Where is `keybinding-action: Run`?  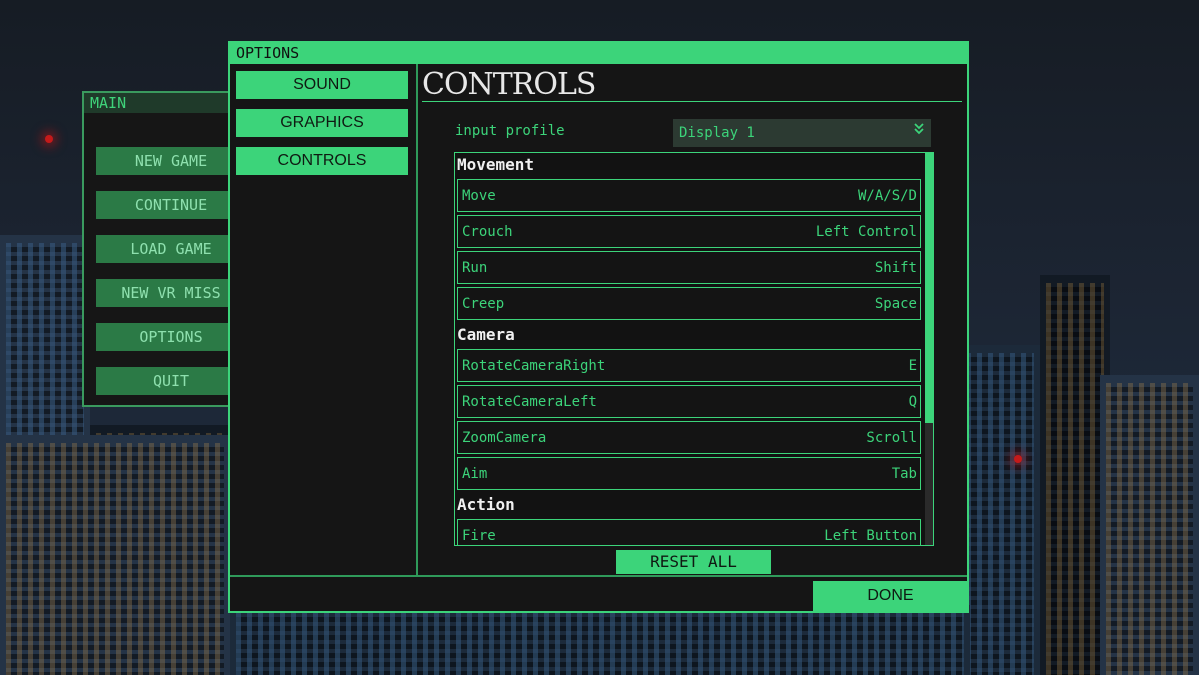 keybinding-action: Run is located at coordinates (475, 267).